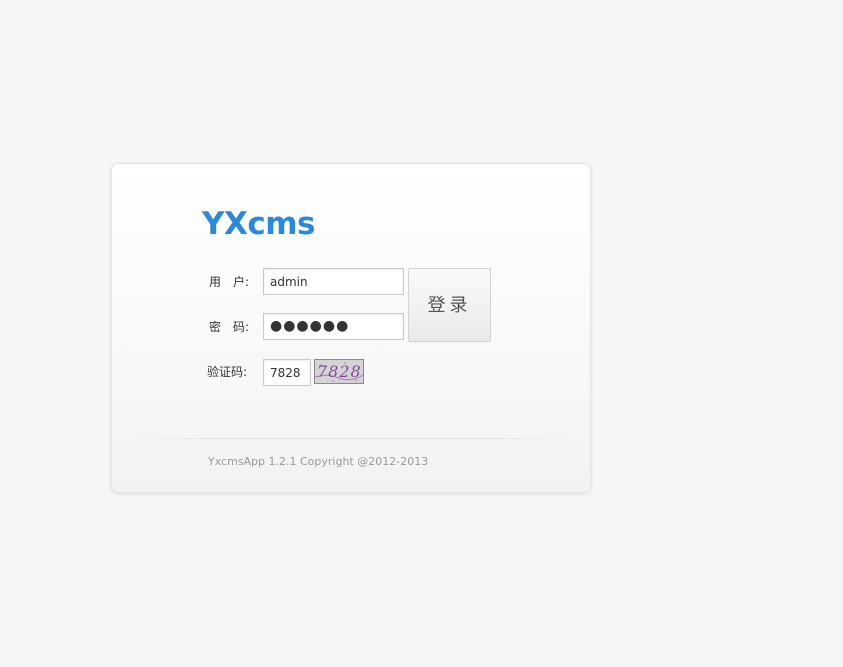 This screenshot has height=667, width=843. What do you see at coordinates (352, 438) in the screenshot?
I see `footer-divider` at bounding box center [352, 438].